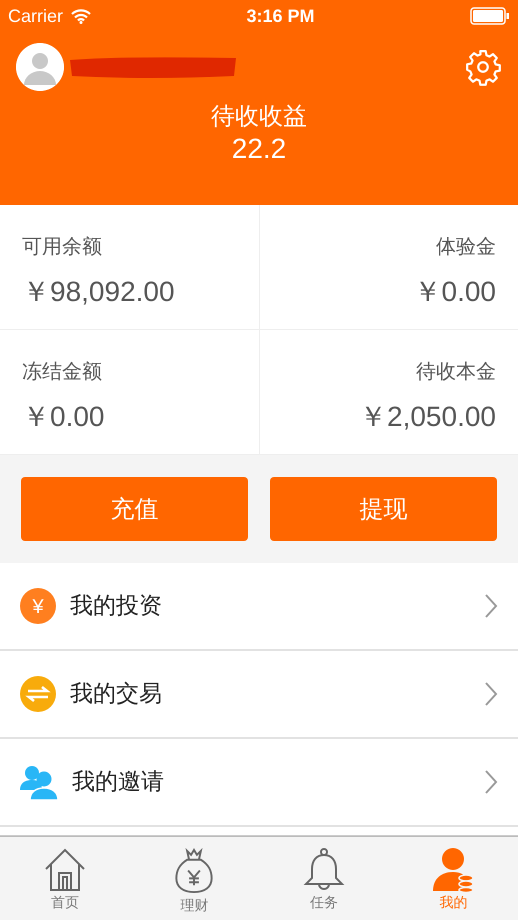 This screenshot has width=518, height=920. Describe the element at coordinates (98, 292) in the screenshot. I see `balance-value: ￥98,092.00` at that location.